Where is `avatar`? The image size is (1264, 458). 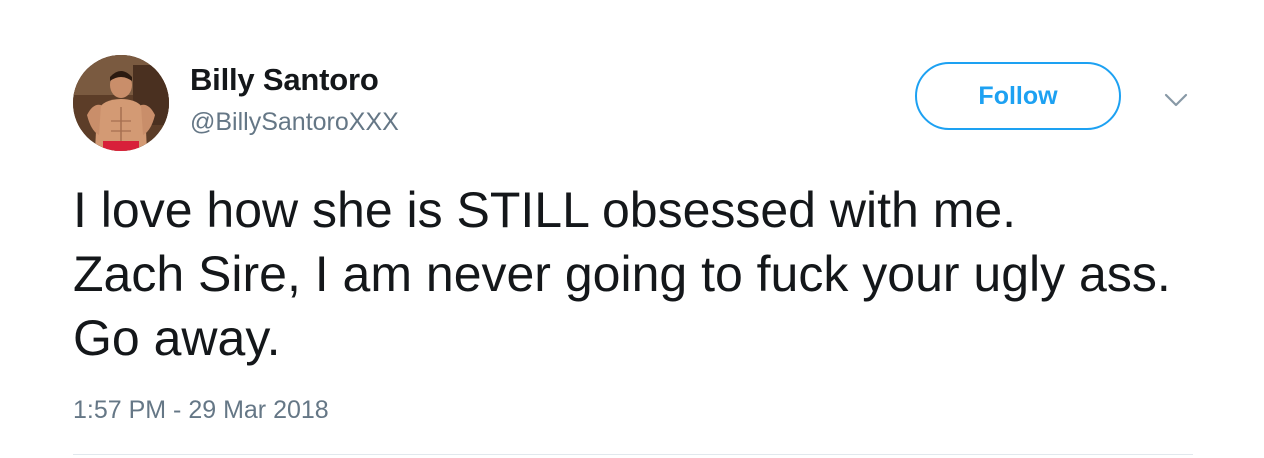
avatar is located at coordinates (121, 103).